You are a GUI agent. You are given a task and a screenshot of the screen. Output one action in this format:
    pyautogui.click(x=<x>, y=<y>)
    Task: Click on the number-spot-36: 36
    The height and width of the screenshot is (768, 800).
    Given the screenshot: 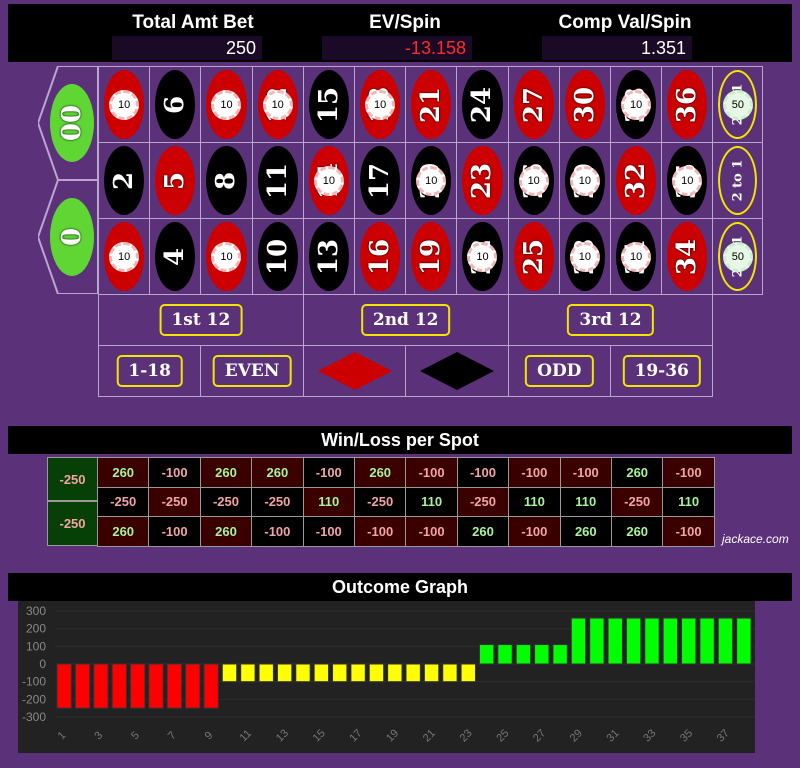 What is the action you would take?
    pyautogui.click(x=687, y=104)
    